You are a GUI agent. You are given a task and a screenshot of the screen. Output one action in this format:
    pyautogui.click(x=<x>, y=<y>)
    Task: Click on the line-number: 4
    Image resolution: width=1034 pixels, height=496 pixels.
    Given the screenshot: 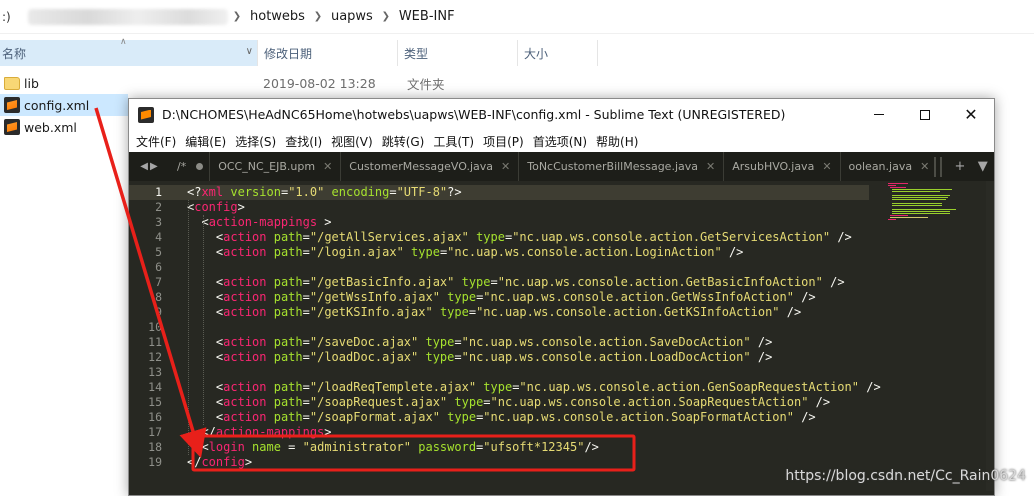 What is the action you would take?
    pyautogui.click(x=158, y=237)
    